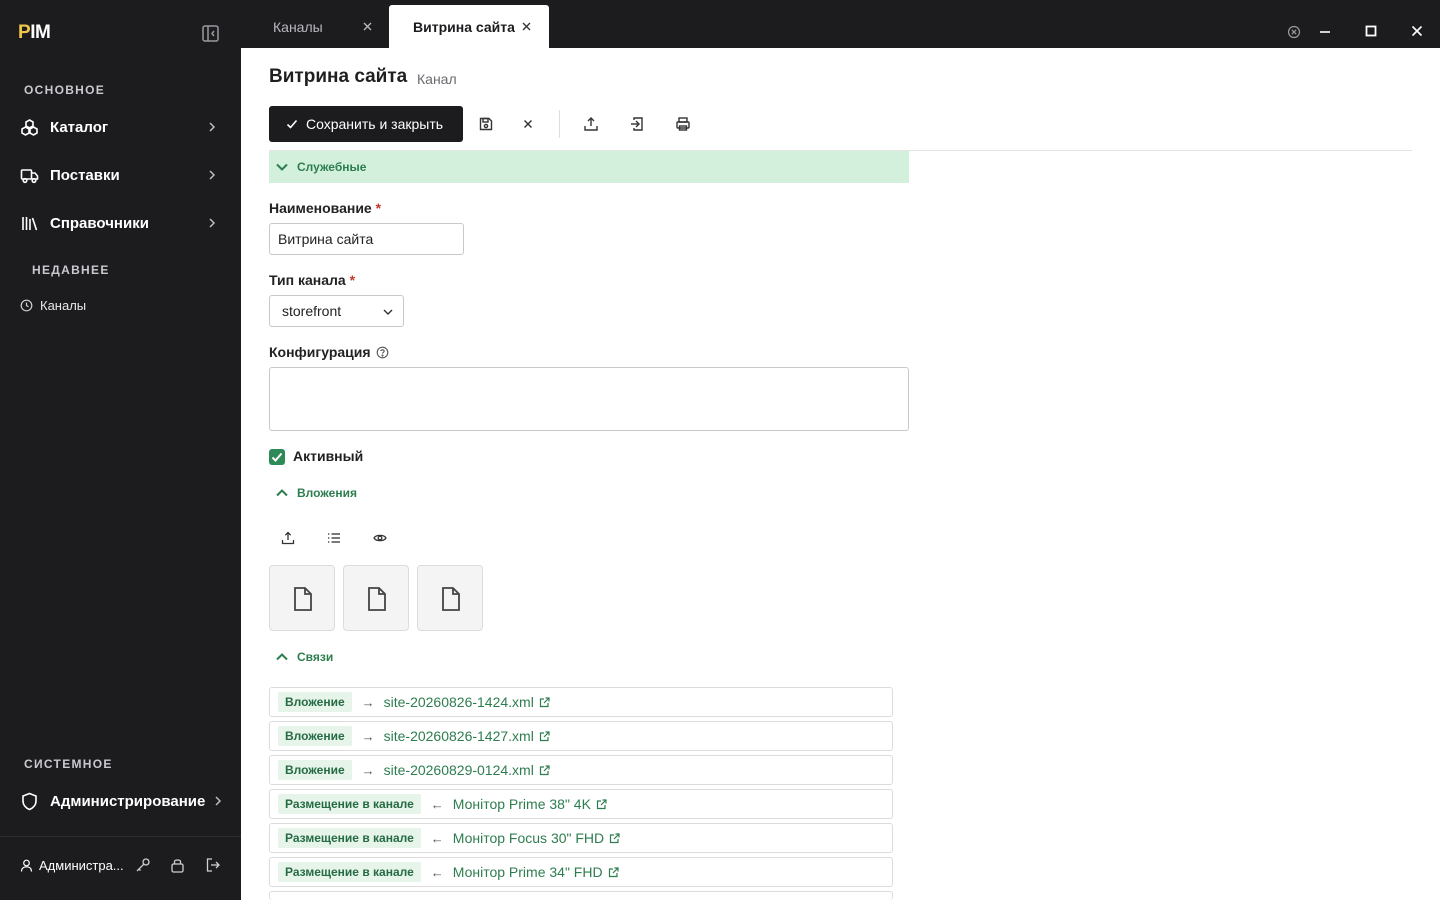 The height and width of the screenshot is (900, 1440). I want to click on close-window-icon, so click(1417, 31).